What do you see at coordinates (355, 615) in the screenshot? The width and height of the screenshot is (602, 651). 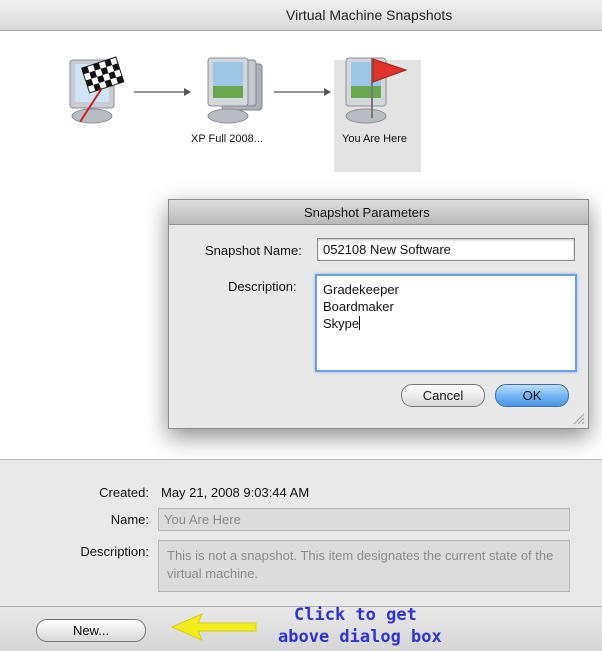 I see `annotation-line-1: Click to get` at bounding box center [355, 615].